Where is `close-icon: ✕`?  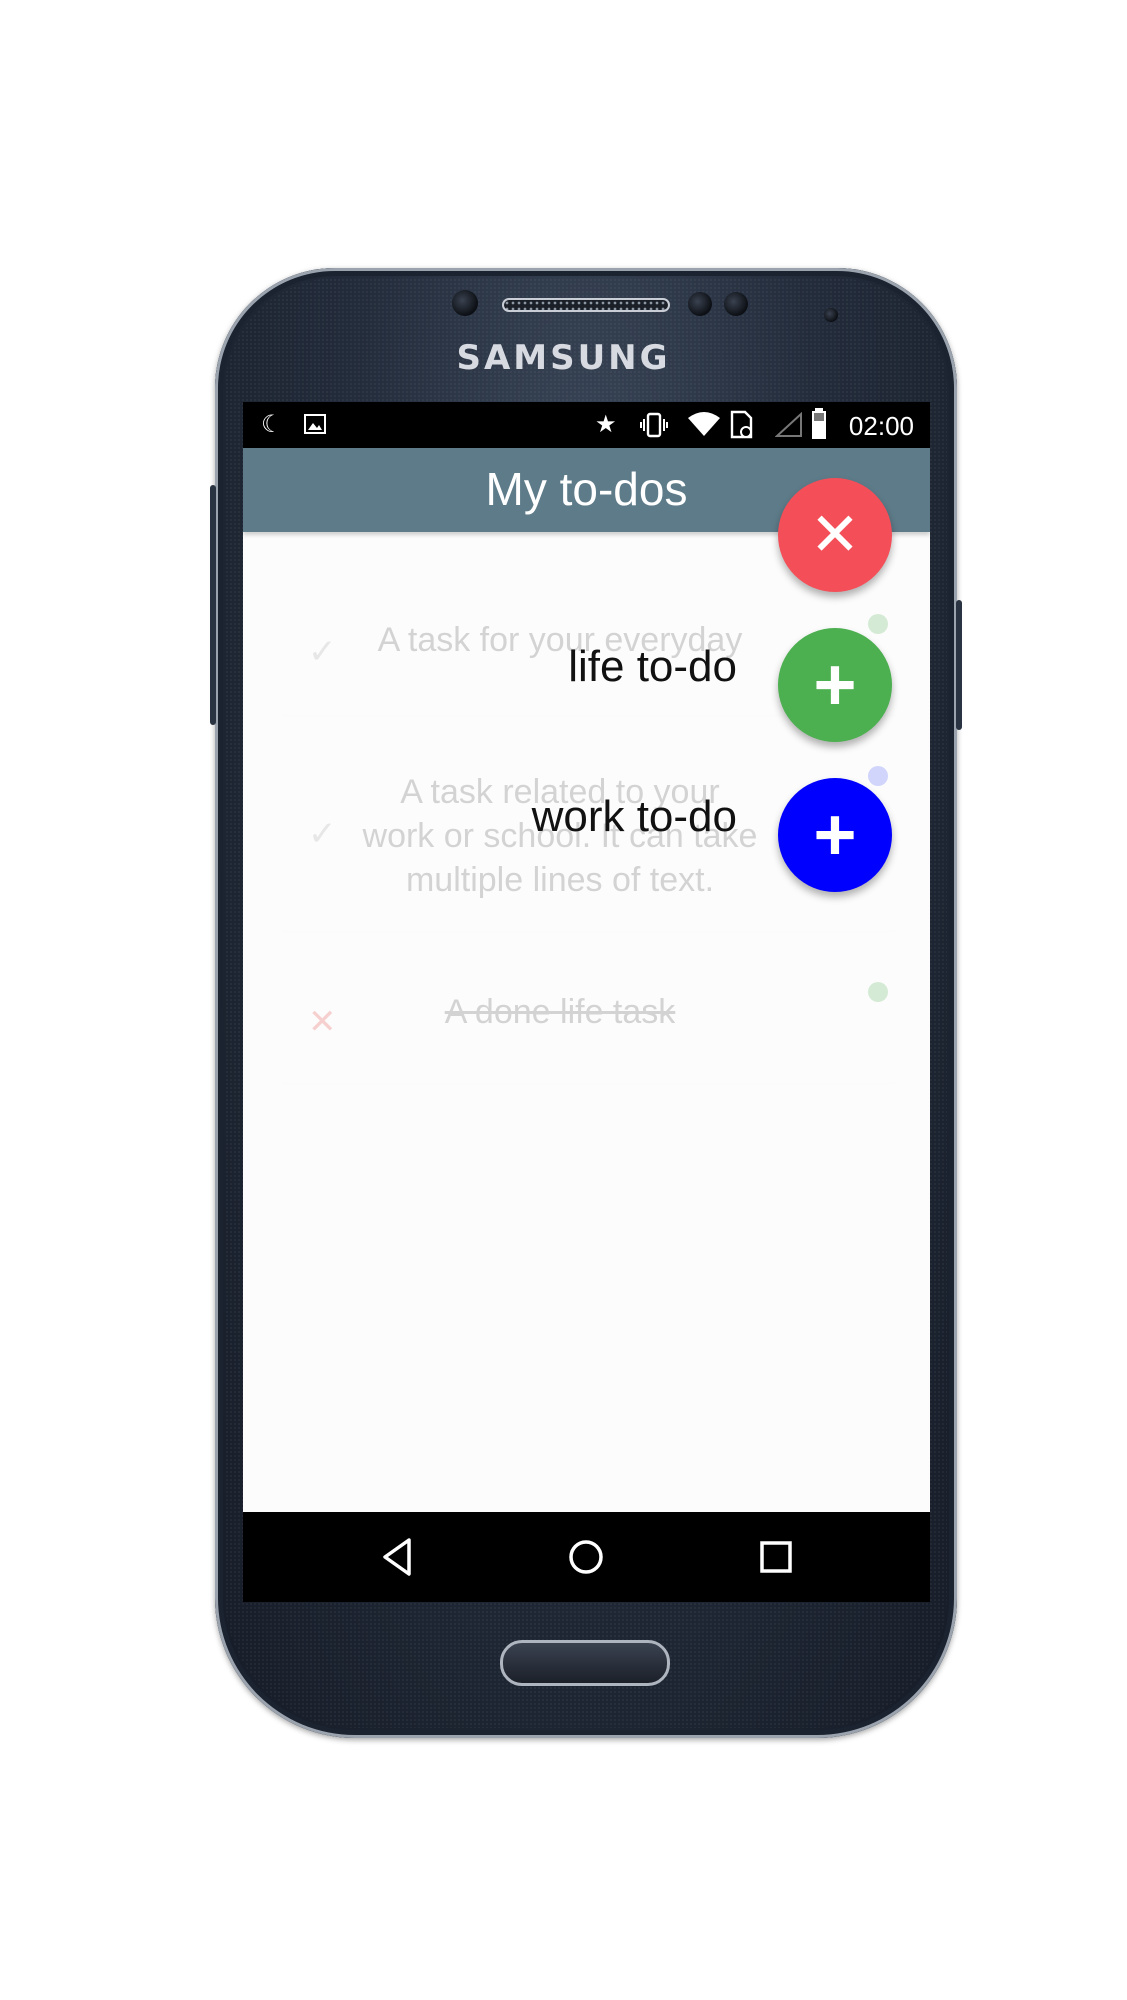
close-icon: ✕ is located at coordinates (835, 534).